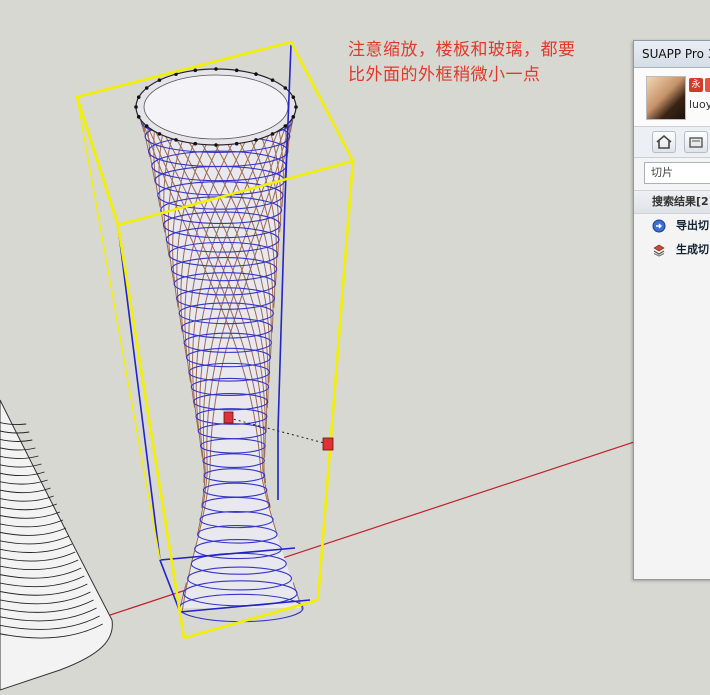 The width and height of the screenshot is (710, 695). I want to click on vip-badge: 永, so click(696, 85).